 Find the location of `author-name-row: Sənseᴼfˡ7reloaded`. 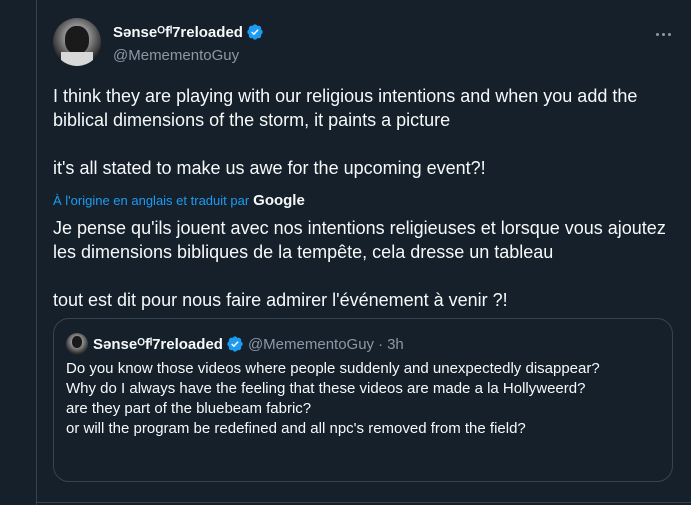

author-name-row: Sənseᴼfˡ7reloaded is located at coordinates (188, 32).